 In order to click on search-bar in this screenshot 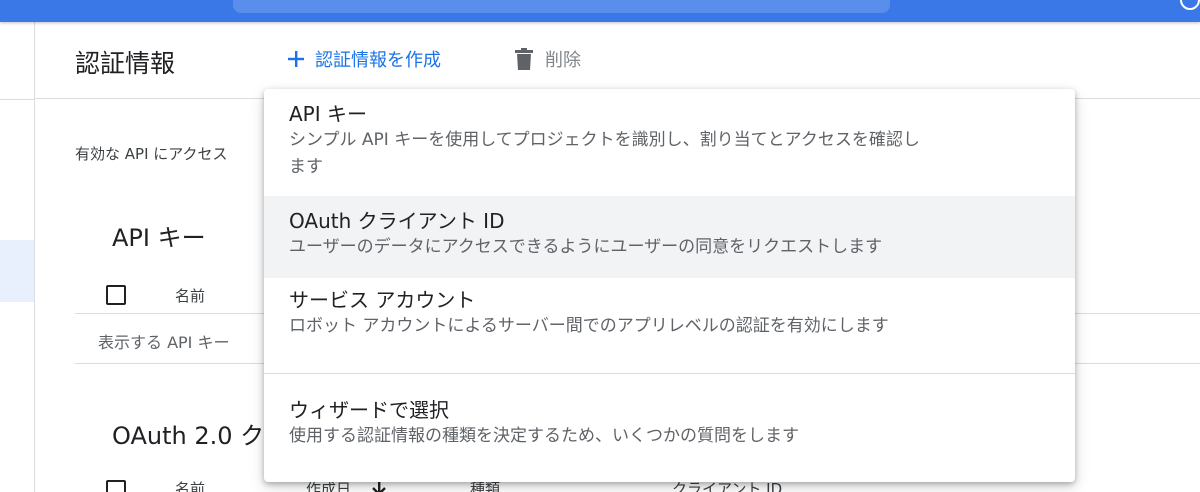, I will do `click(561, 6)`.